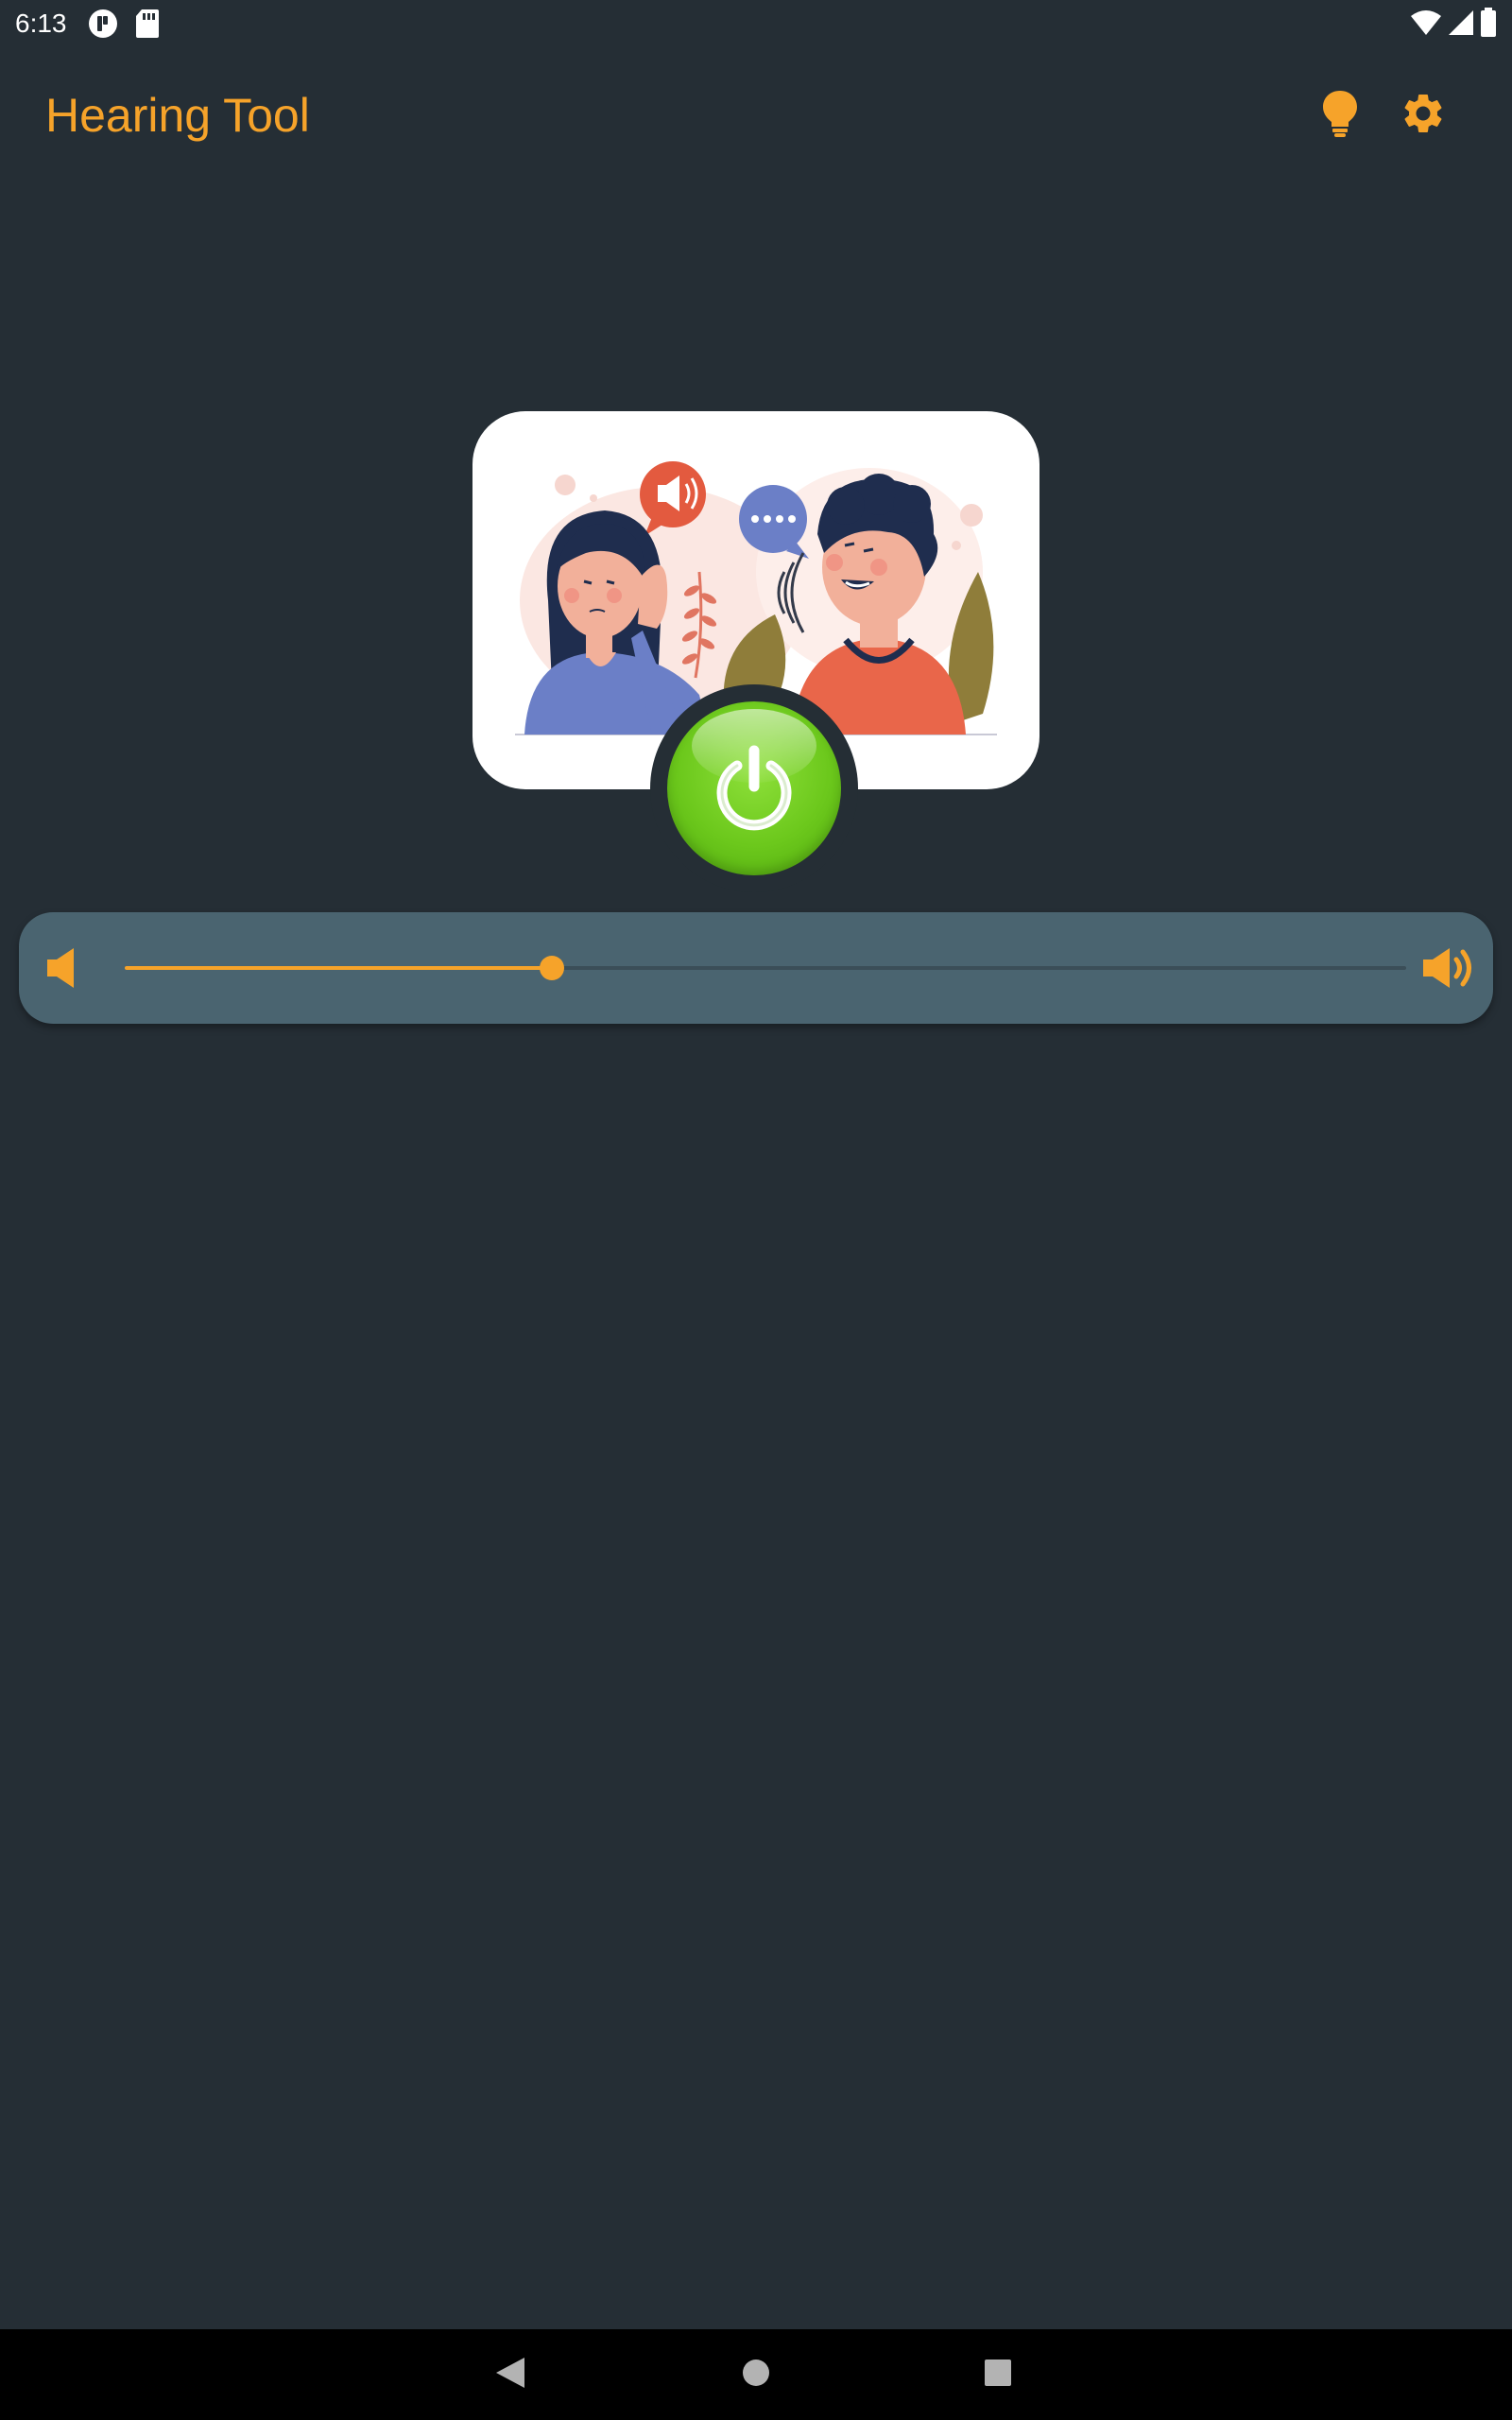 The image size is (1512, 2420). I want to click on recents-button, so click(997, 2374).